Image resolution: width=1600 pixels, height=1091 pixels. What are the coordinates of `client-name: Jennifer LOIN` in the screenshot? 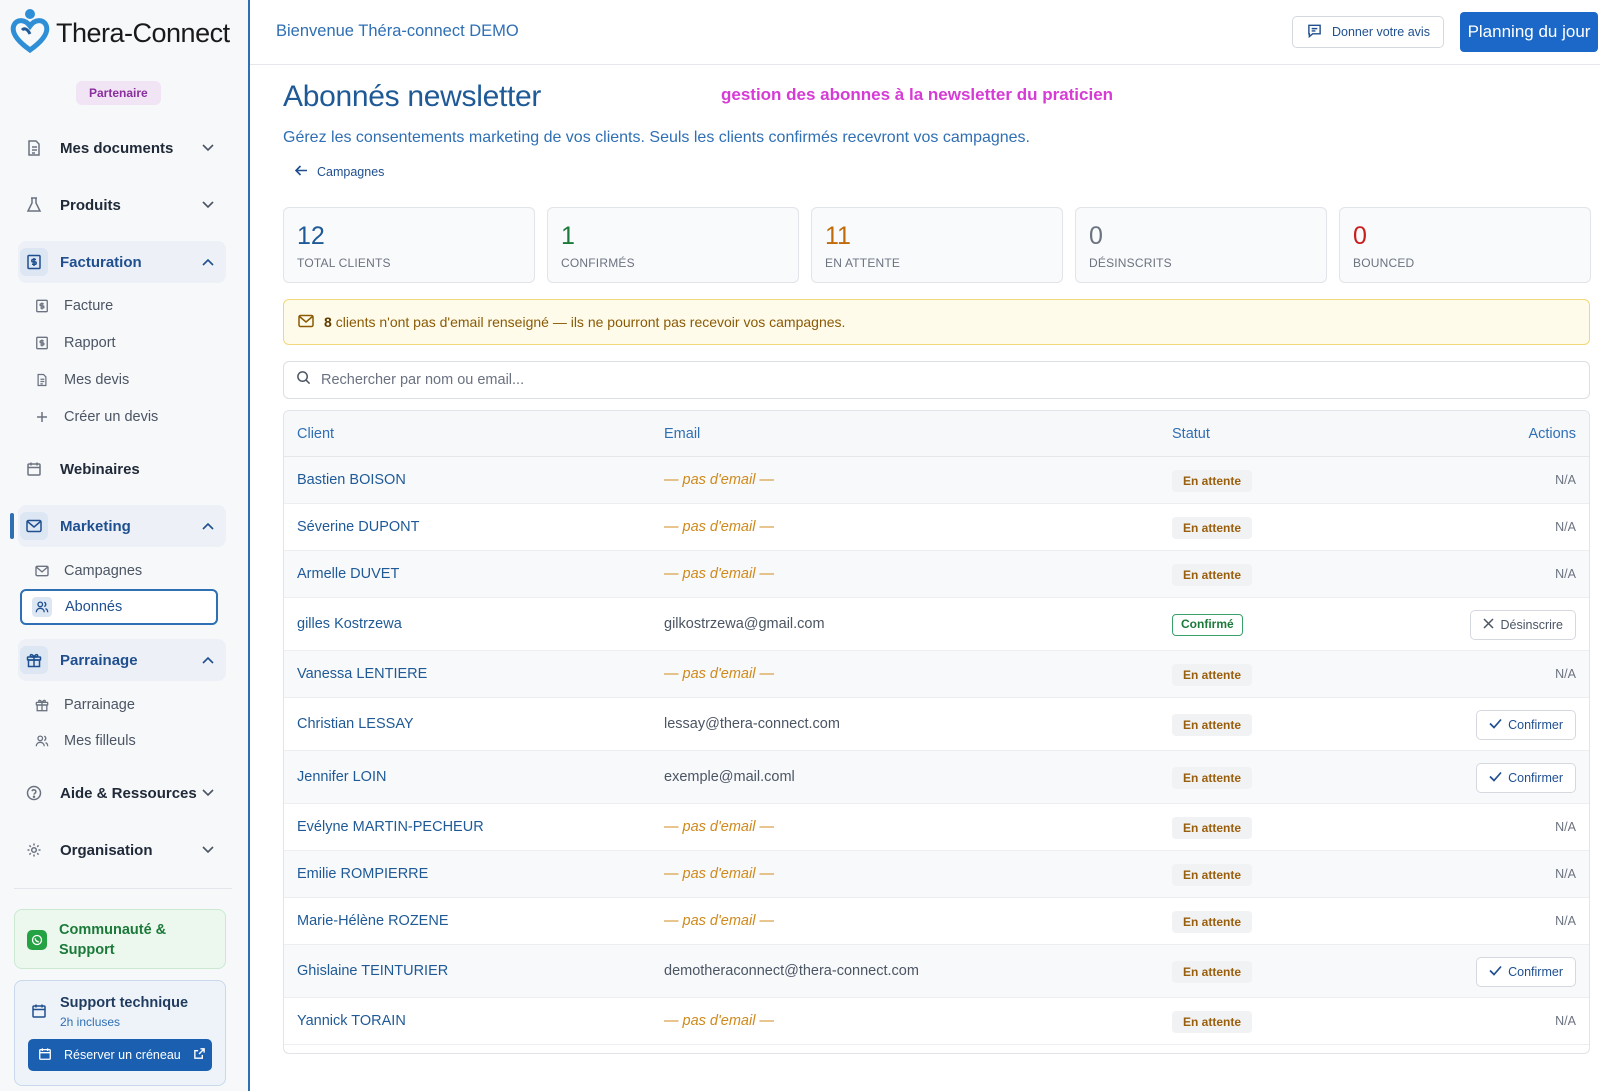 It's located at (341, 777).